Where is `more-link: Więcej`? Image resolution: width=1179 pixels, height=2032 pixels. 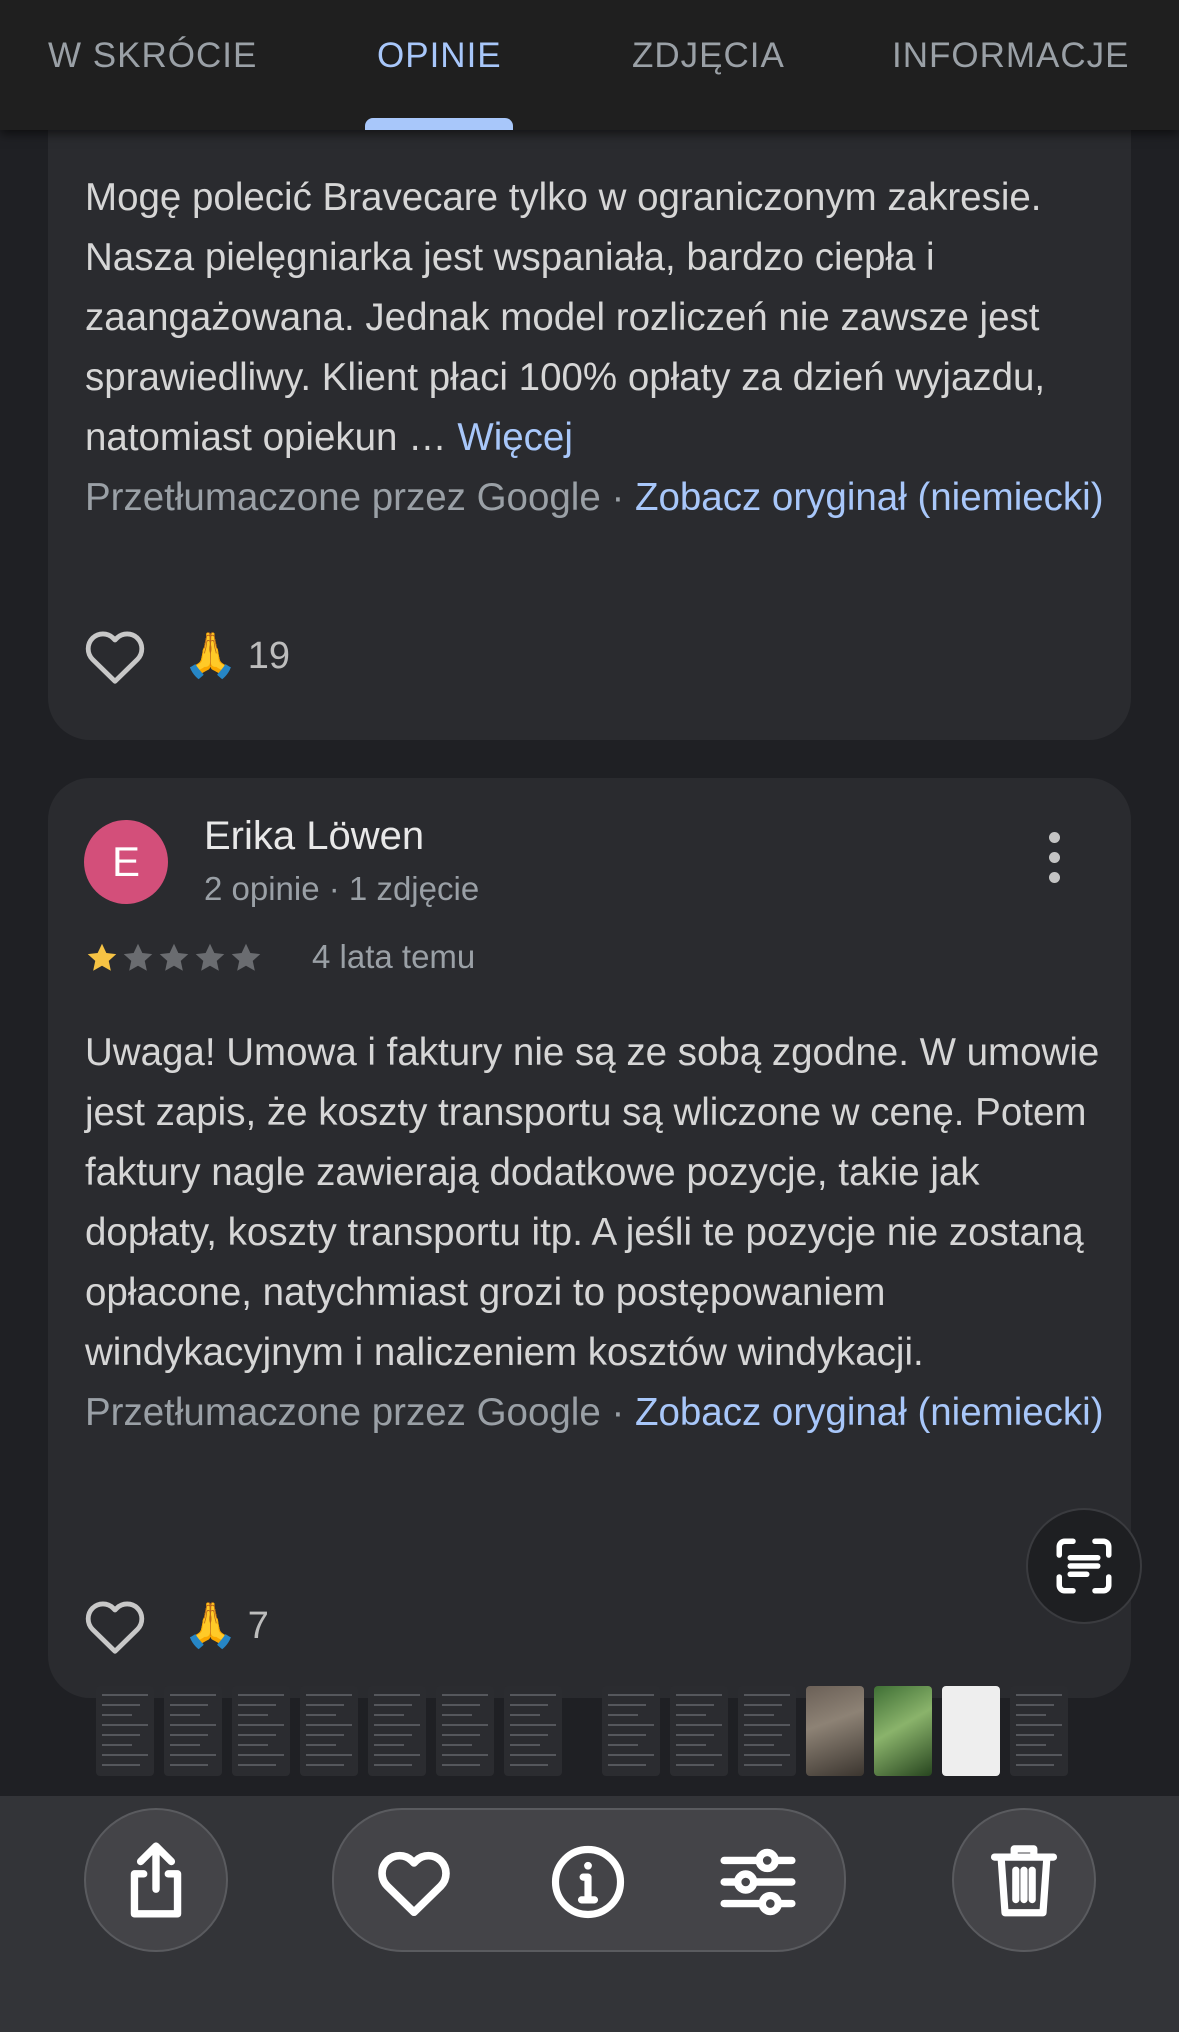 more-link: Więcej is located at coordinates (515, 437).